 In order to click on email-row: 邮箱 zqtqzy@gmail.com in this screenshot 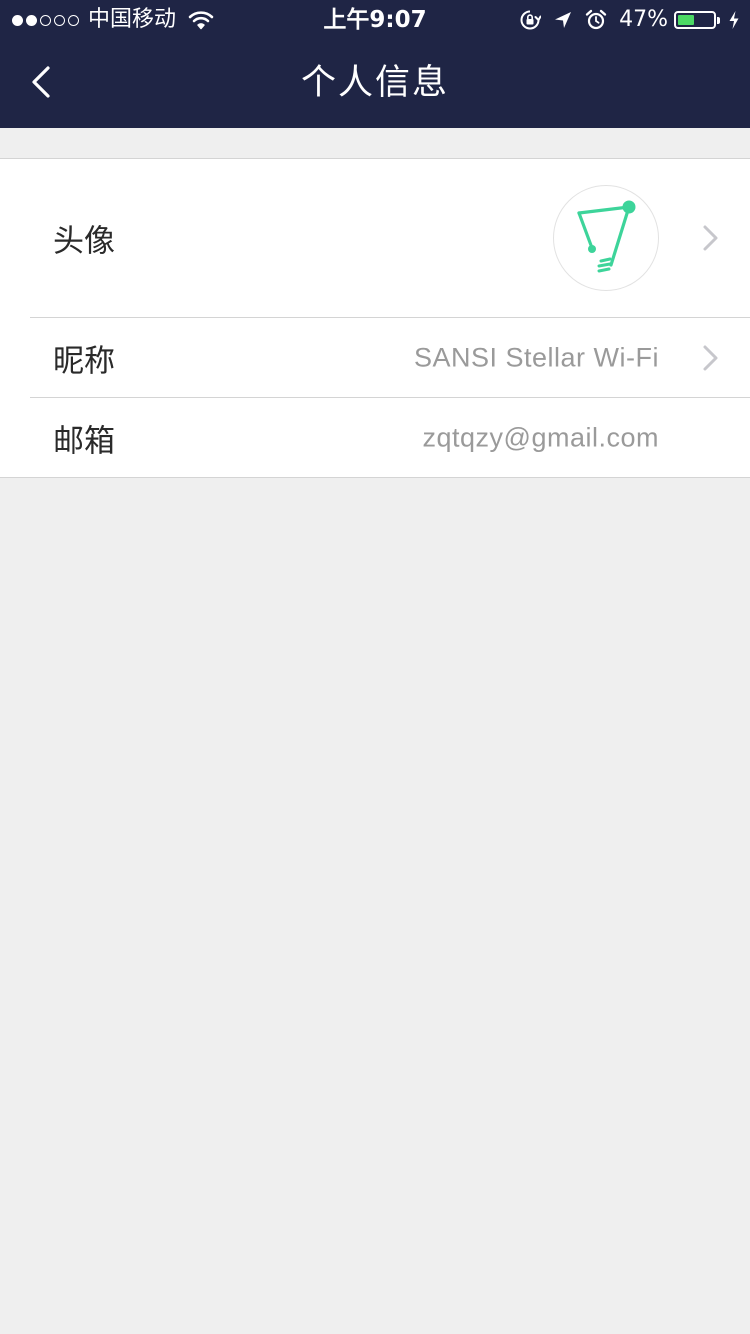, I will do `click(375, 438)`.